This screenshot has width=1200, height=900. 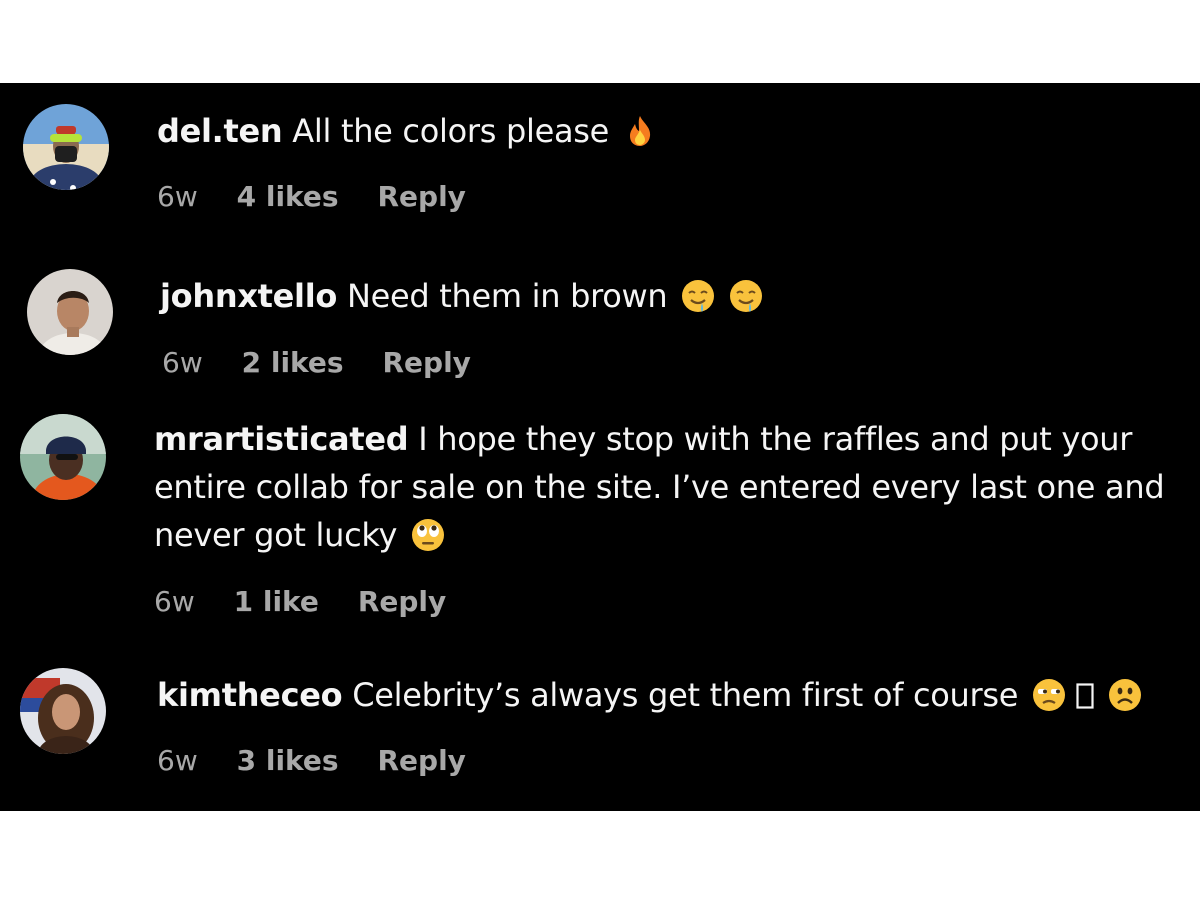 I want to click on comment-username: kimtheceo, so click(x=250, y=695).